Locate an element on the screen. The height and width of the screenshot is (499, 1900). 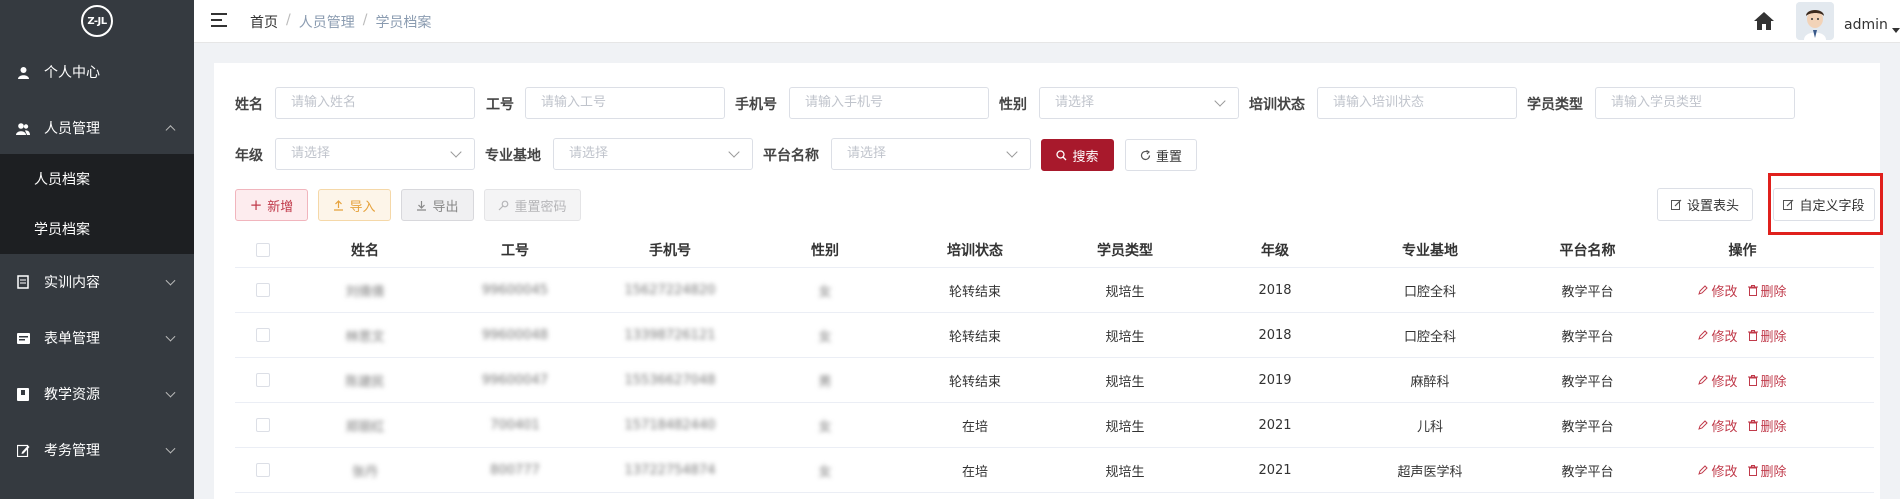
column-header-platform: 平台名称 is located at coordinates (1587, 250).